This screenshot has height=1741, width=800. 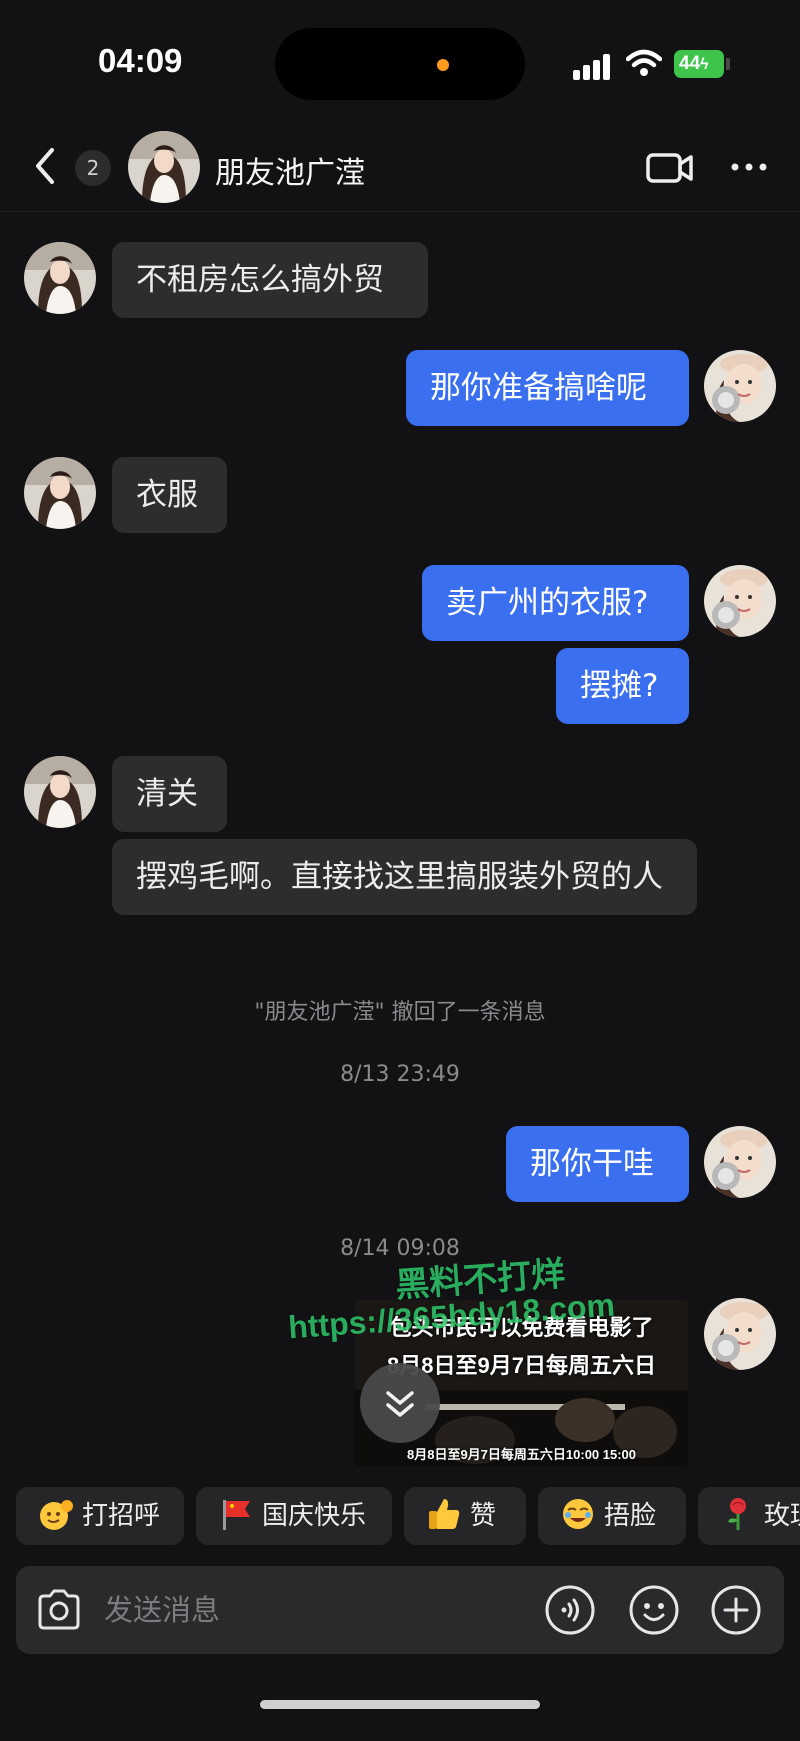 What do you see at coordinates (728, 64) in the screenshot?
I see `battery-cap` at bounding box center [728, 64].